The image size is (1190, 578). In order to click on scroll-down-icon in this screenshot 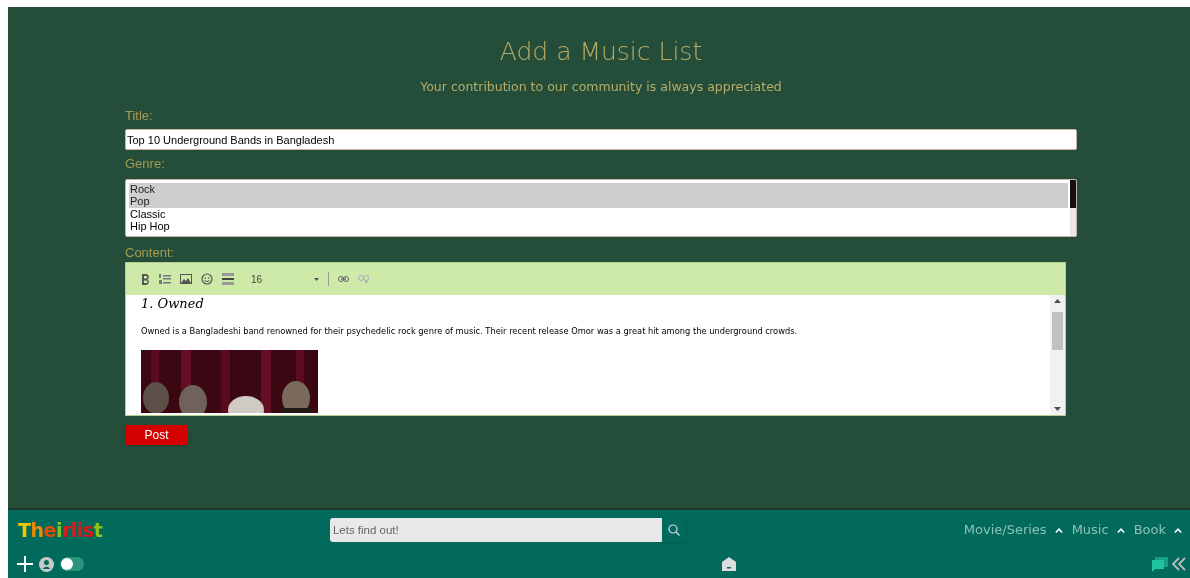, I will do `click(1057, 409)`.